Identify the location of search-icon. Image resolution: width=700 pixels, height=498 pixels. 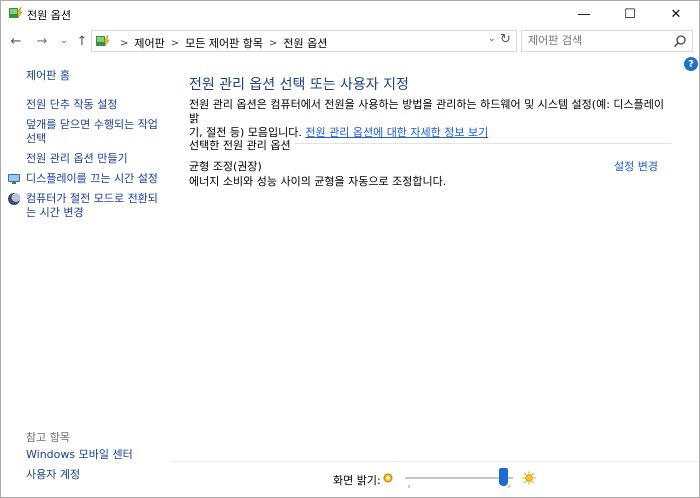
(680, 41).